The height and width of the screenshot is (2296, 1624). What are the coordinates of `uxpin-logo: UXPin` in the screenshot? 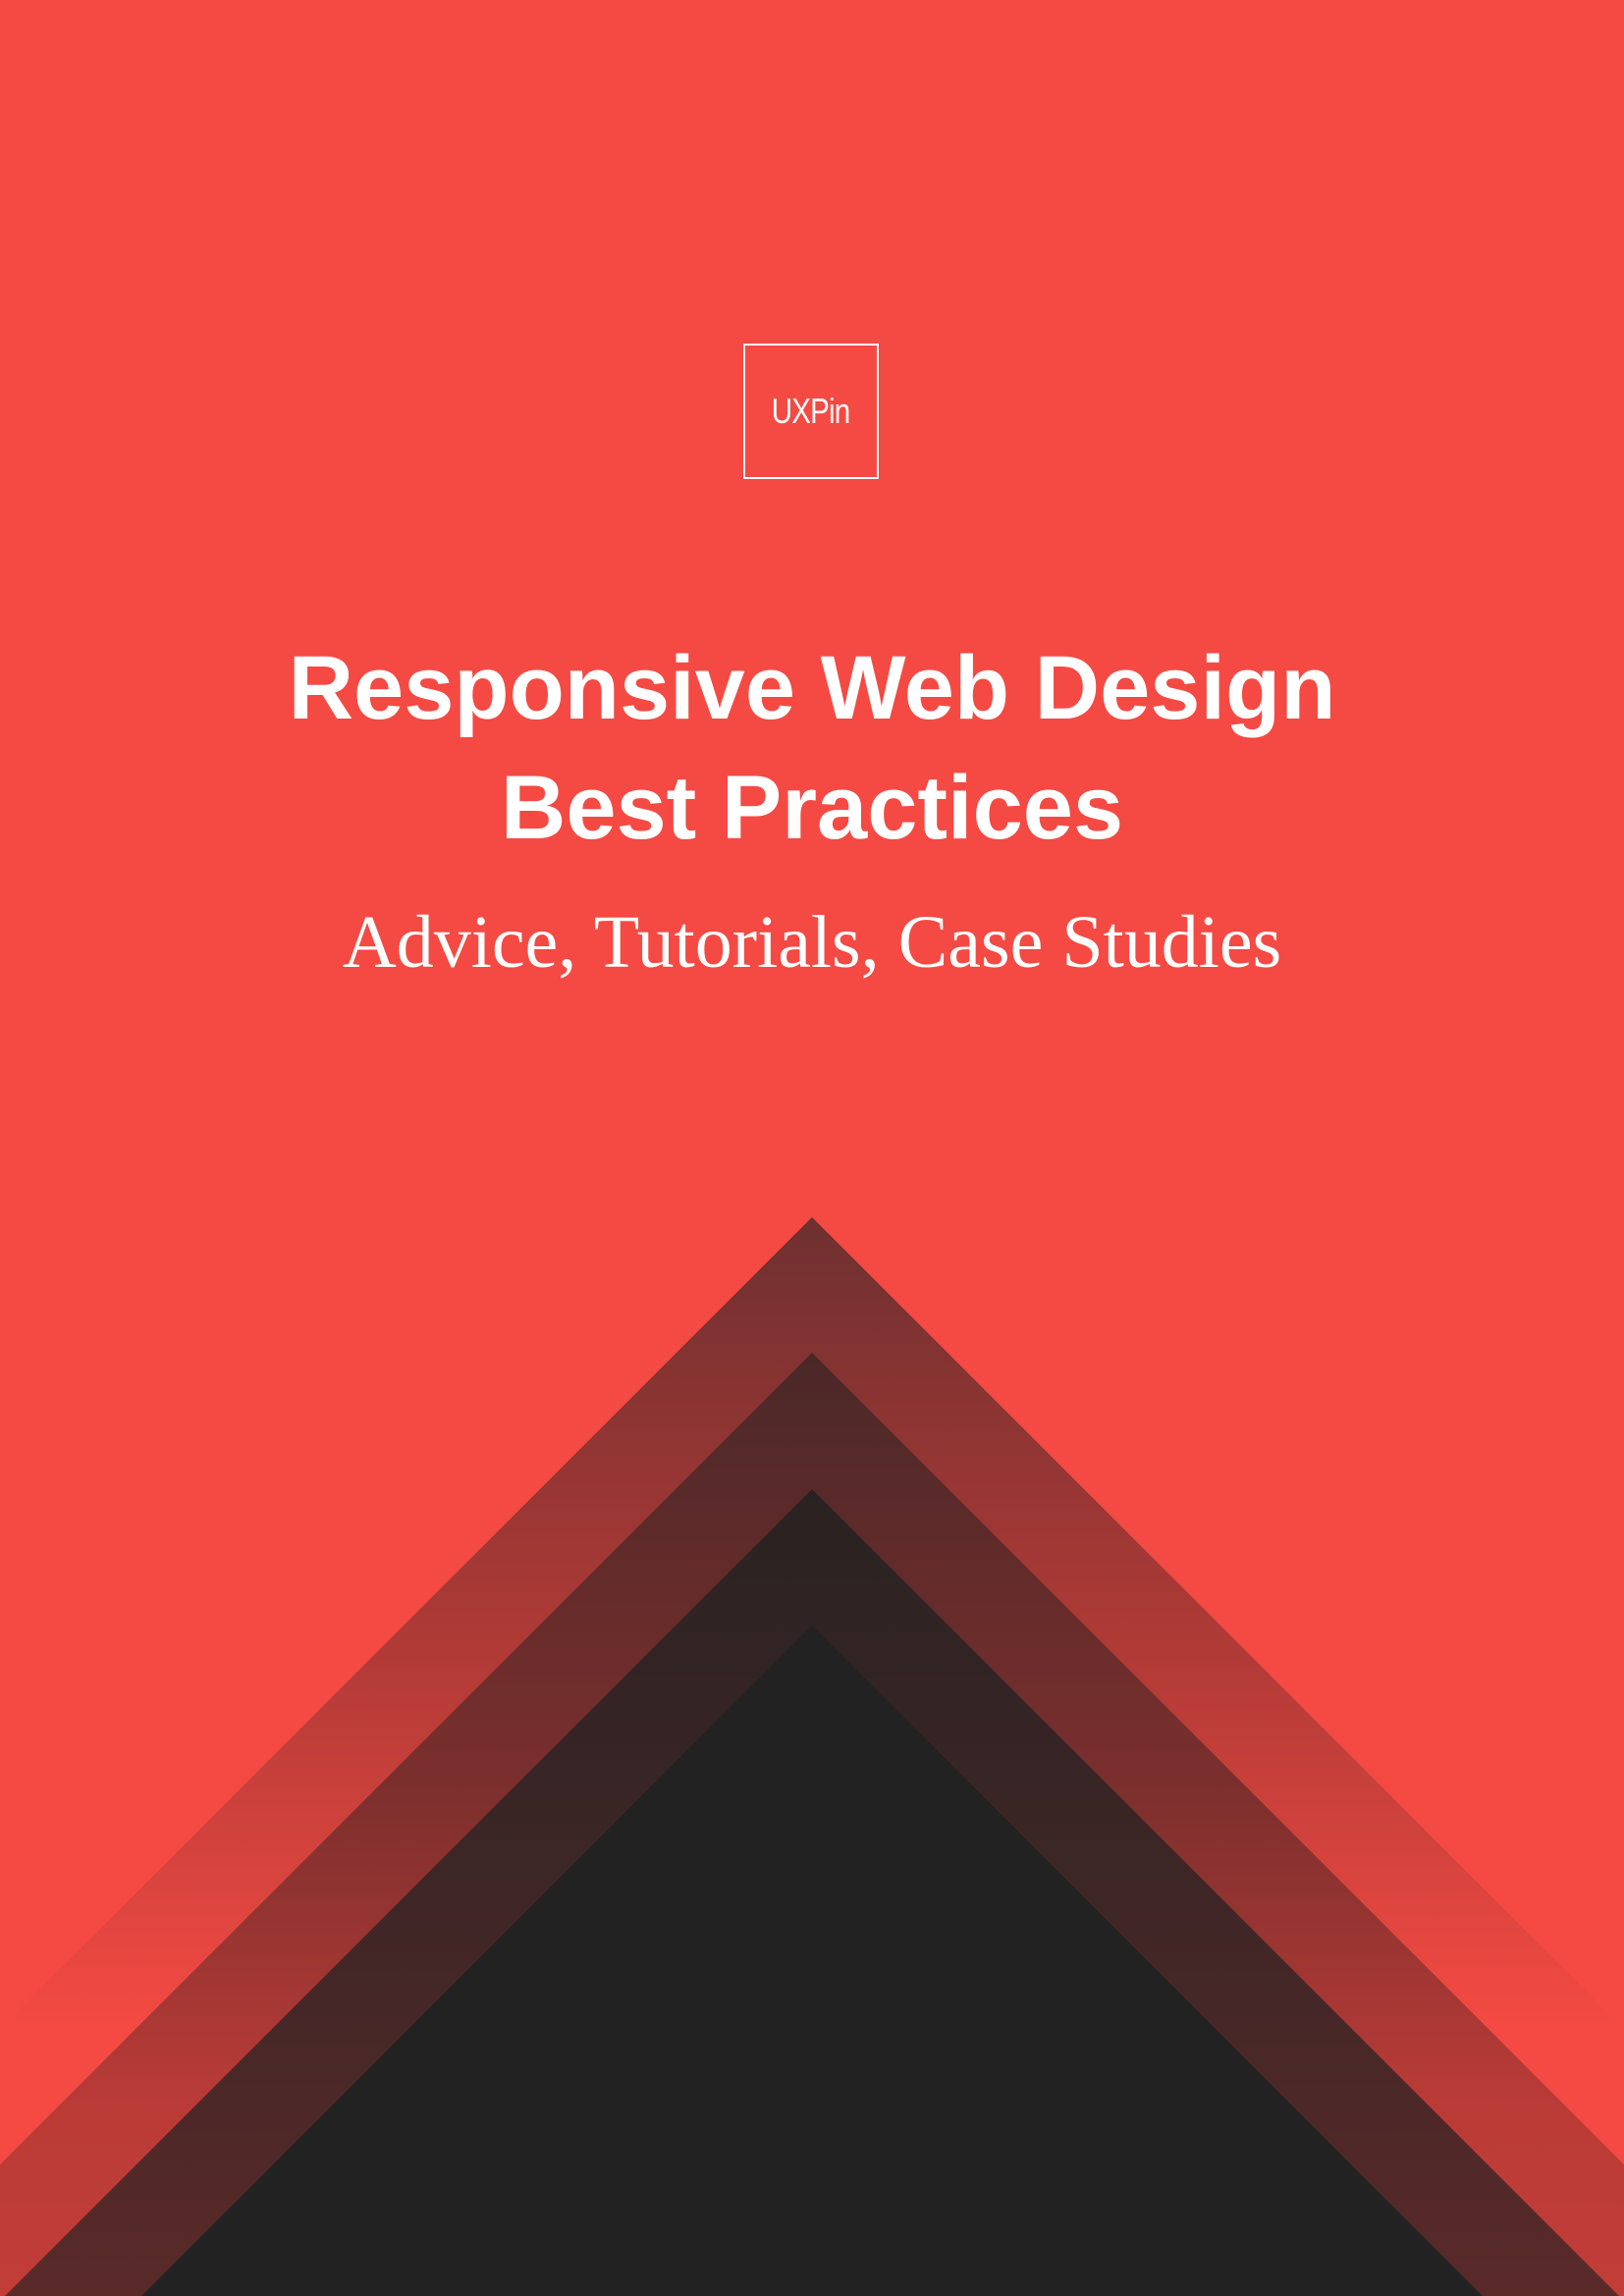 It's located at (811, 411).